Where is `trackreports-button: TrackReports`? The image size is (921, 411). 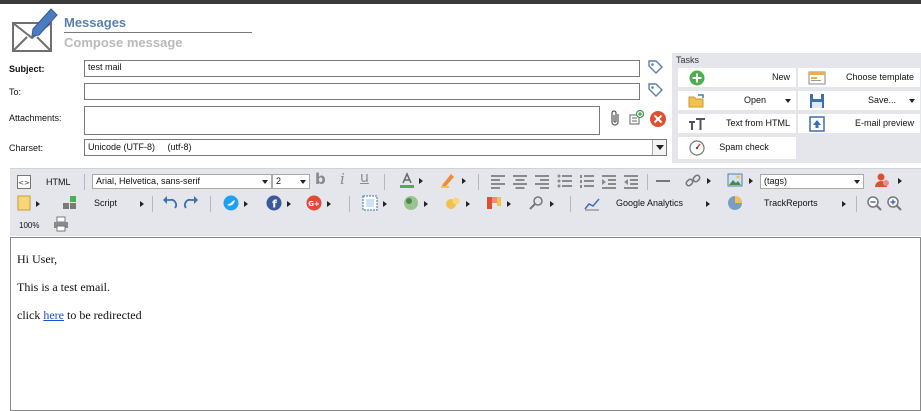
trackreports-button: TrackReports is located at coordinates (791, 203).